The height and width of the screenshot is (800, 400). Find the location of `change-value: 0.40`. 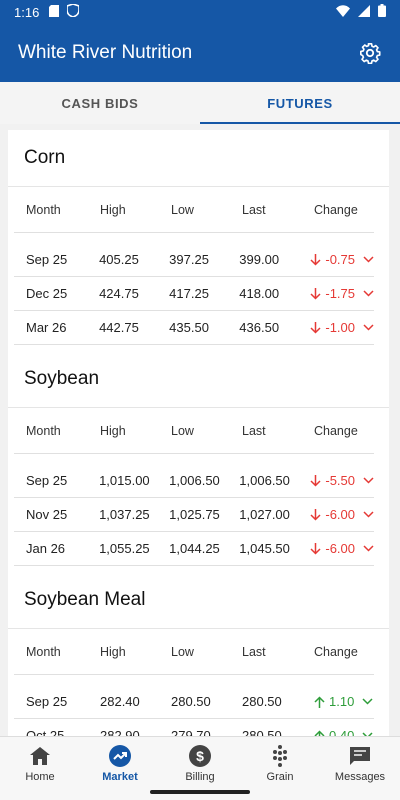

change-value: 0.40 is located at coordinates (342, 732).